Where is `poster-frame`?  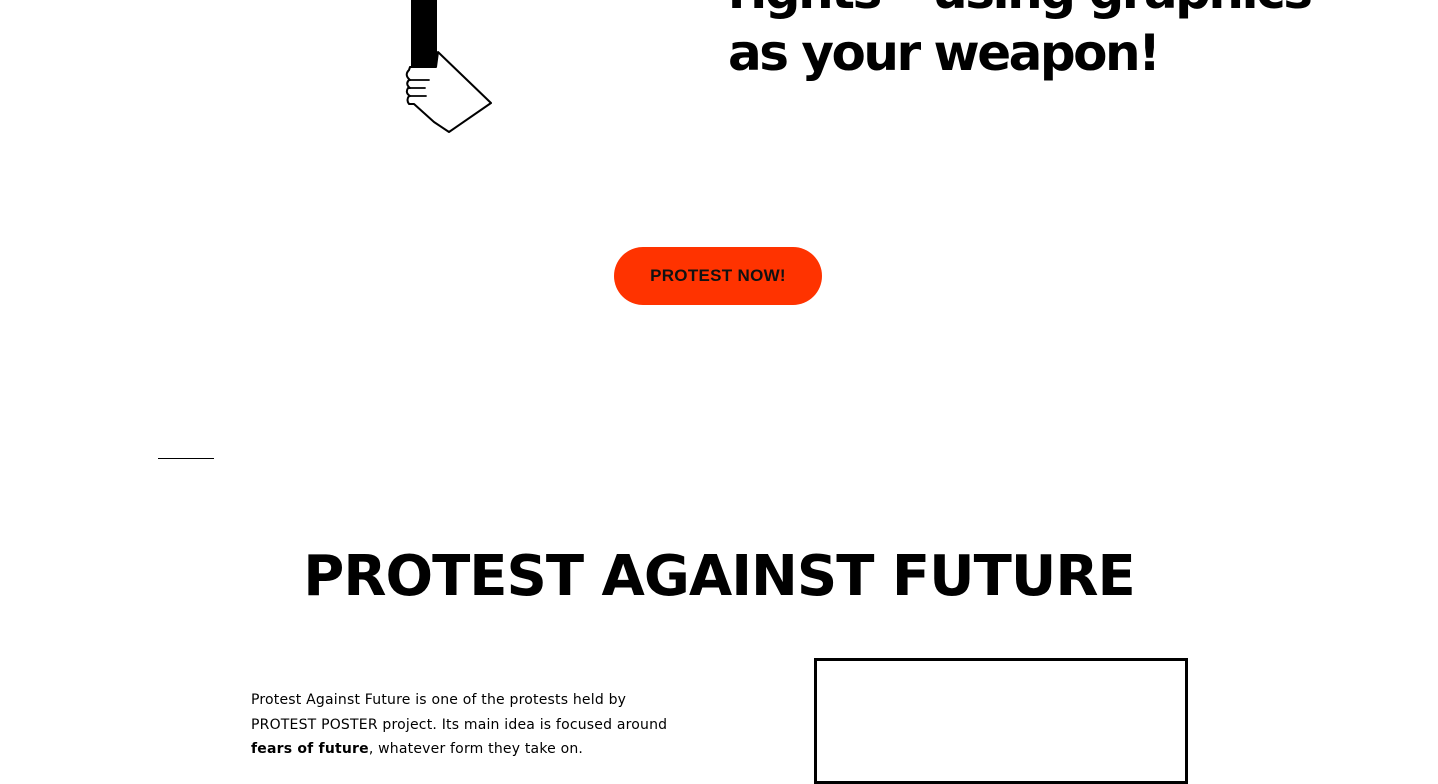
poster-frame is located at coordinates (1001, 721).